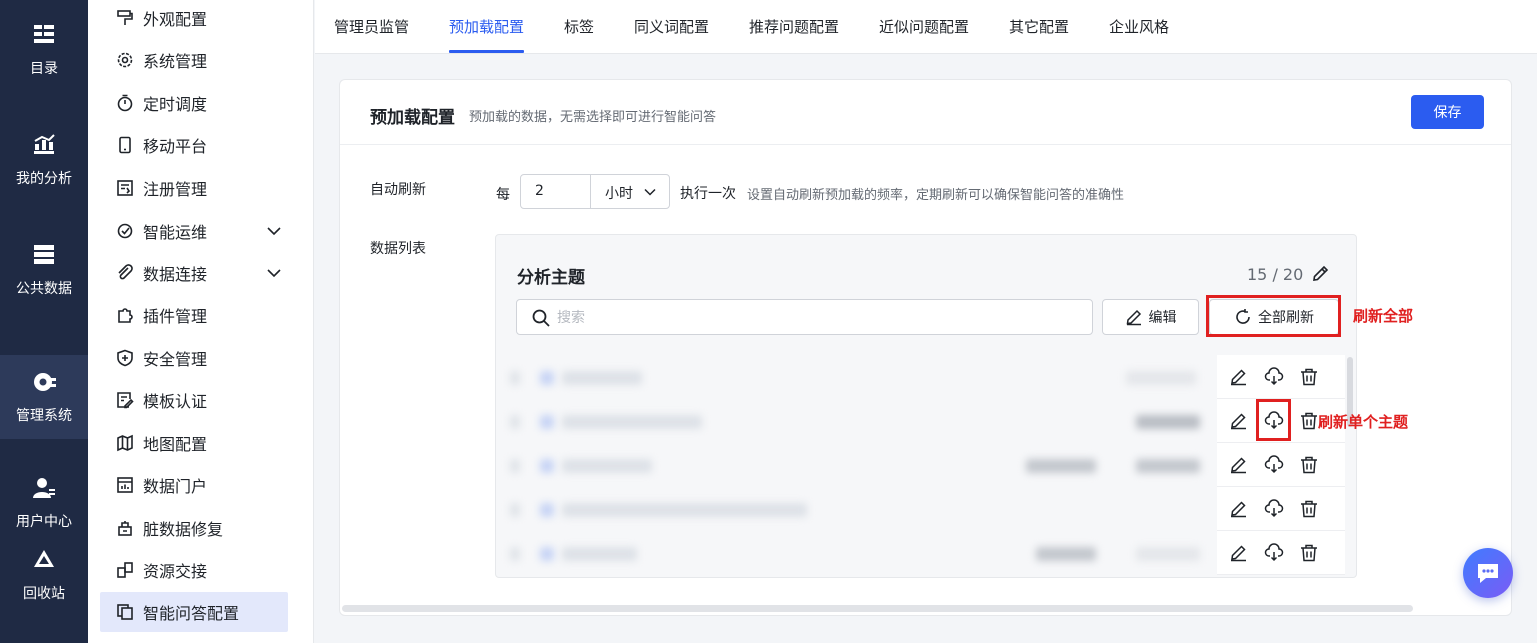  I want to click on sidebar-item-template-cert: 模板认证, so click(194, 400).